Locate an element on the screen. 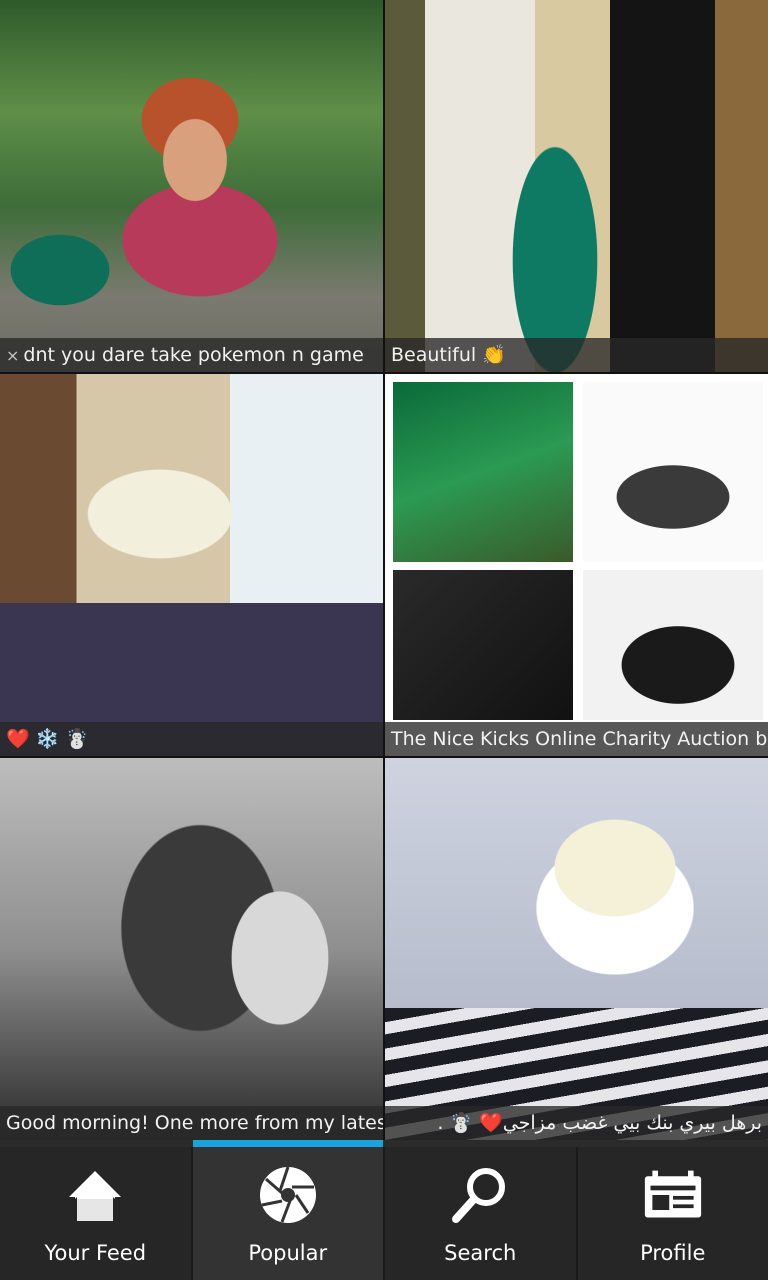 The width and height of the screenshot is (768, 1280). tab-profile: Profile is located at coordinates (673, 1213).